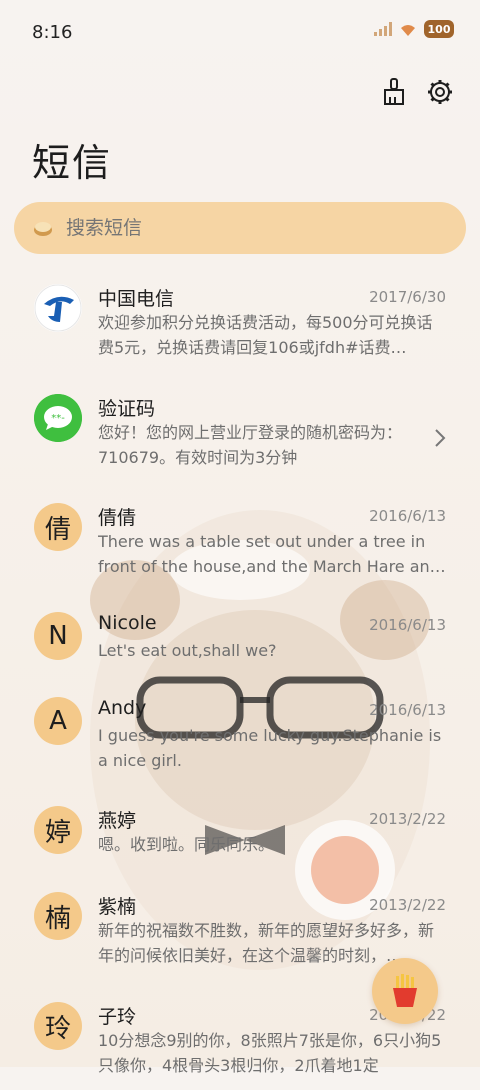  What do you see at coordinates (383, 29) in the screenshot?
I see `signal-icon` at bounding box center [383, 29].